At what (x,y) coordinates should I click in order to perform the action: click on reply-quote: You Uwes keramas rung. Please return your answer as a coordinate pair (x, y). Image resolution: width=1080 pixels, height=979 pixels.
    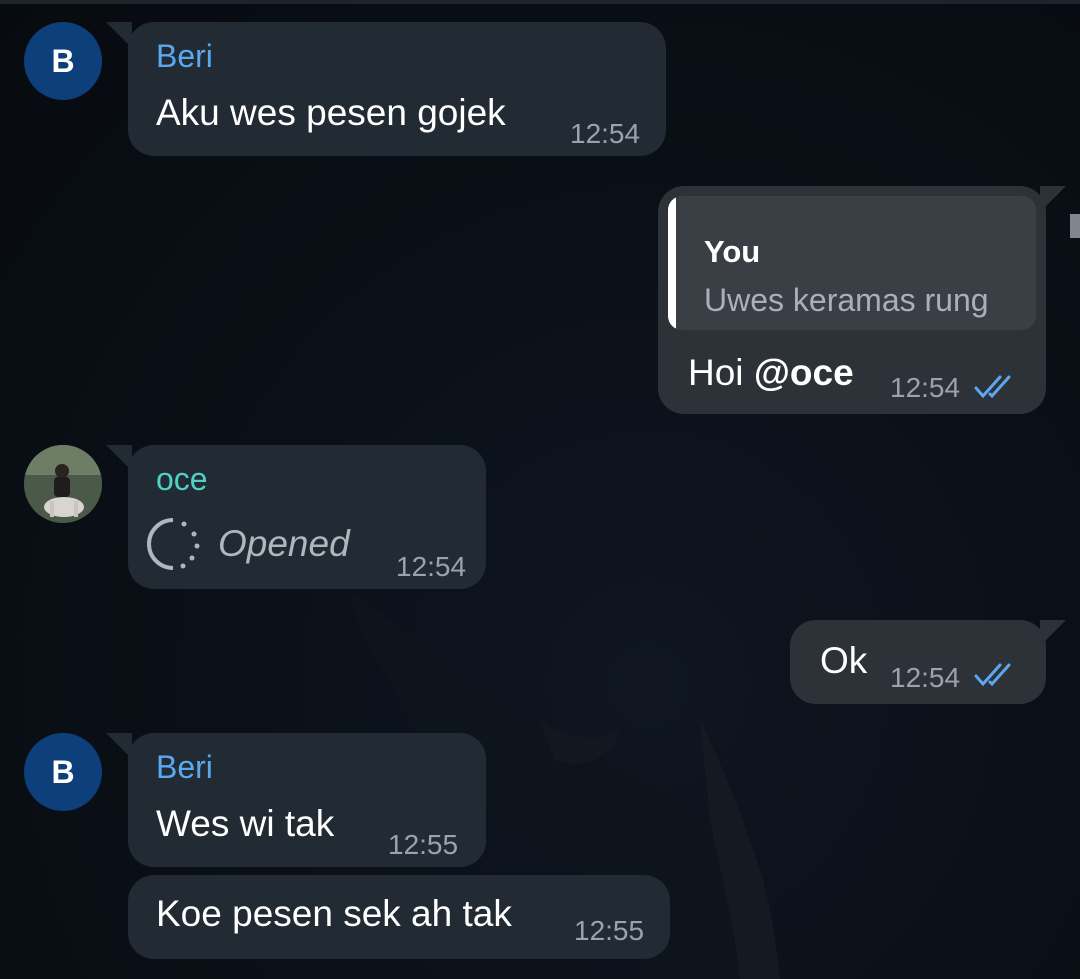
    Looking at the image, I should click on (852, 263).